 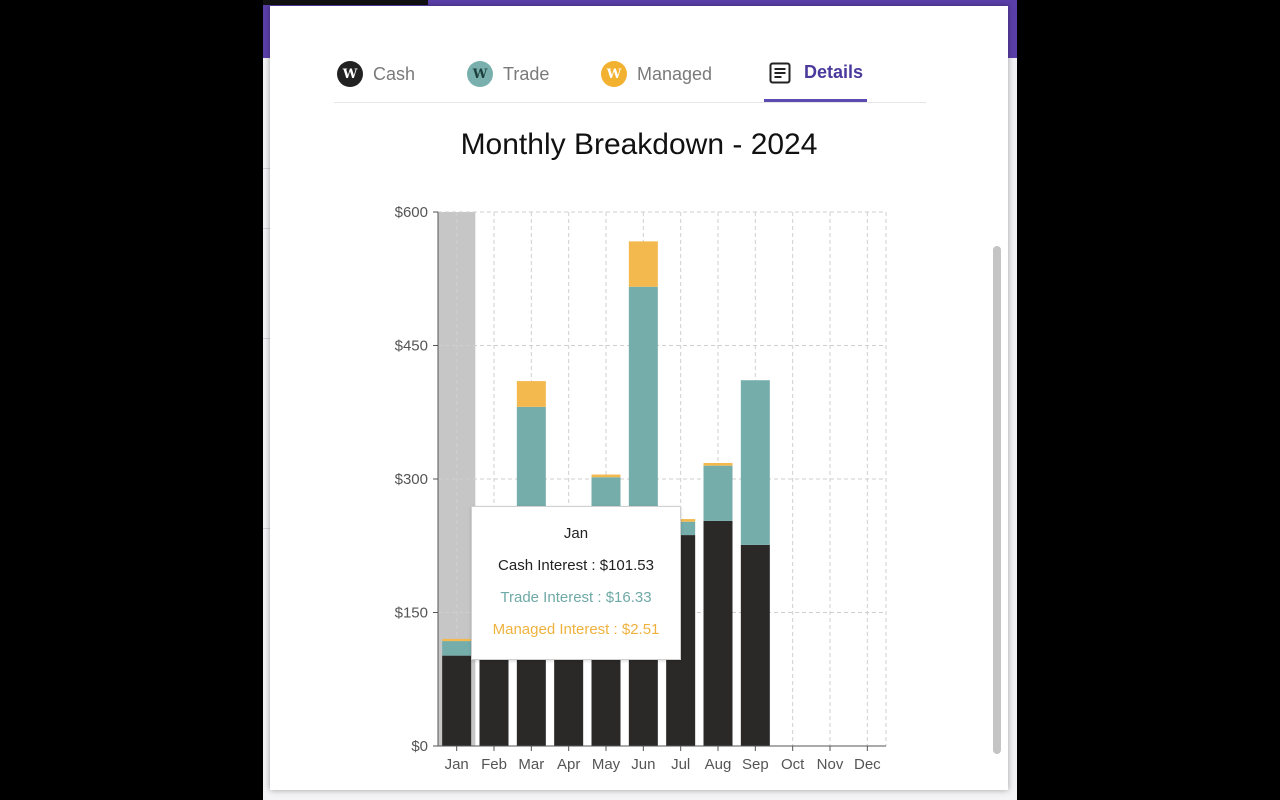 I want to click on bar-jun-cash-interest, so click(x=643, y=701).